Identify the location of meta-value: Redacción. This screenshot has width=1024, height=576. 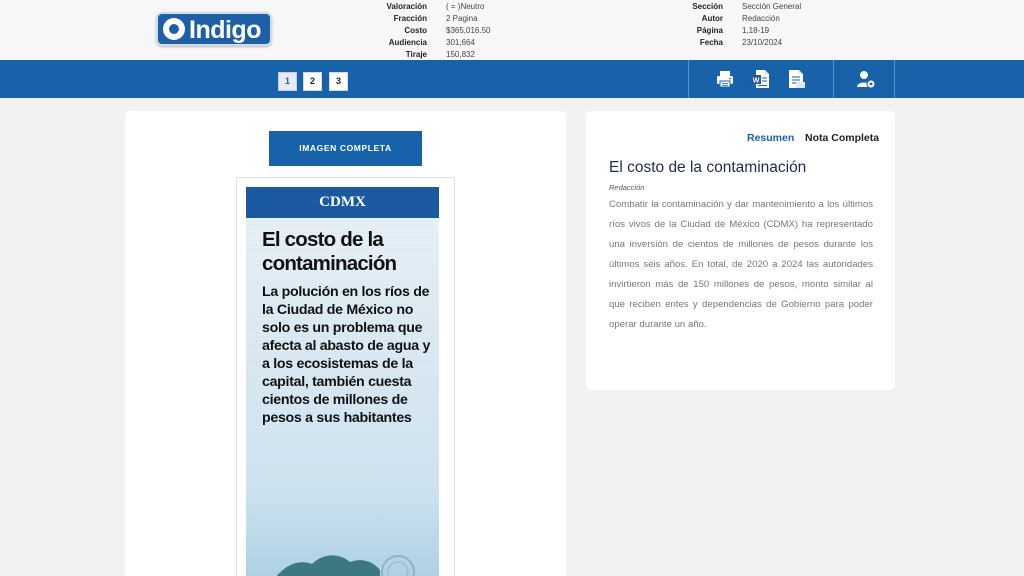
(761, 18).